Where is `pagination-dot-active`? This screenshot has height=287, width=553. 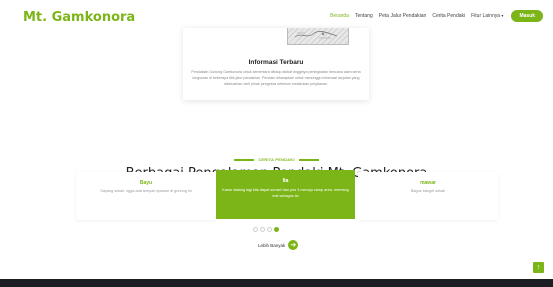 pagination-dot-active is located at coordinates (276, 229).